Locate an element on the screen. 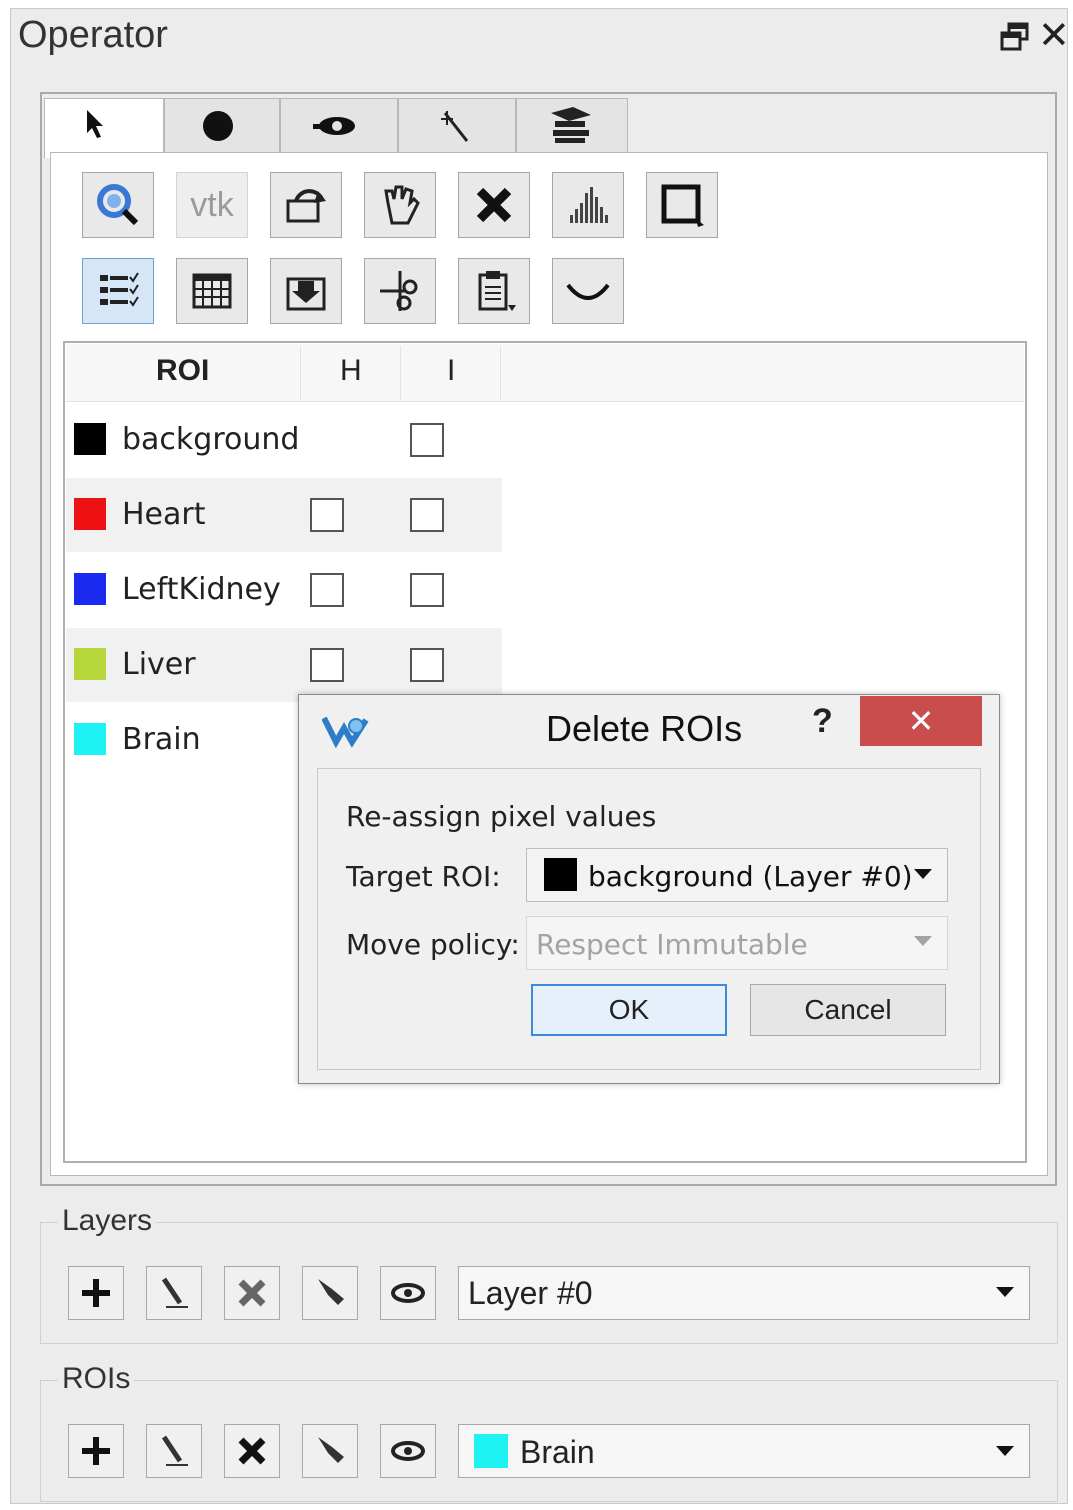 This screenshot has width=1073, height=1510. table-grid-icon is located at coordinates (212, 291).